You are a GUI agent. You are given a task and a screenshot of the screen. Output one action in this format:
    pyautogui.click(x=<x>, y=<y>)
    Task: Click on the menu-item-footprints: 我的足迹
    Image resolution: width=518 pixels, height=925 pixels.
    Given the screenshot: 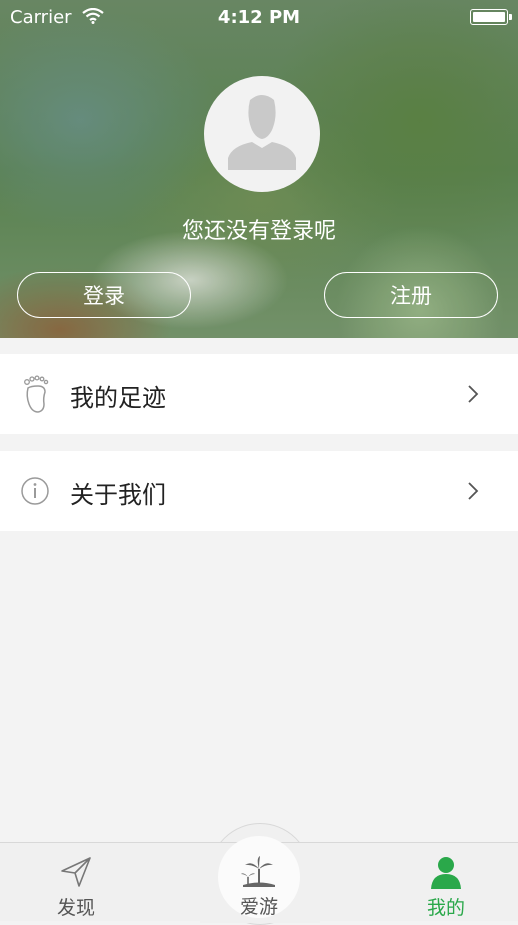 What is the action you would take?
    pyautogui.click(x=259, y=394)
    